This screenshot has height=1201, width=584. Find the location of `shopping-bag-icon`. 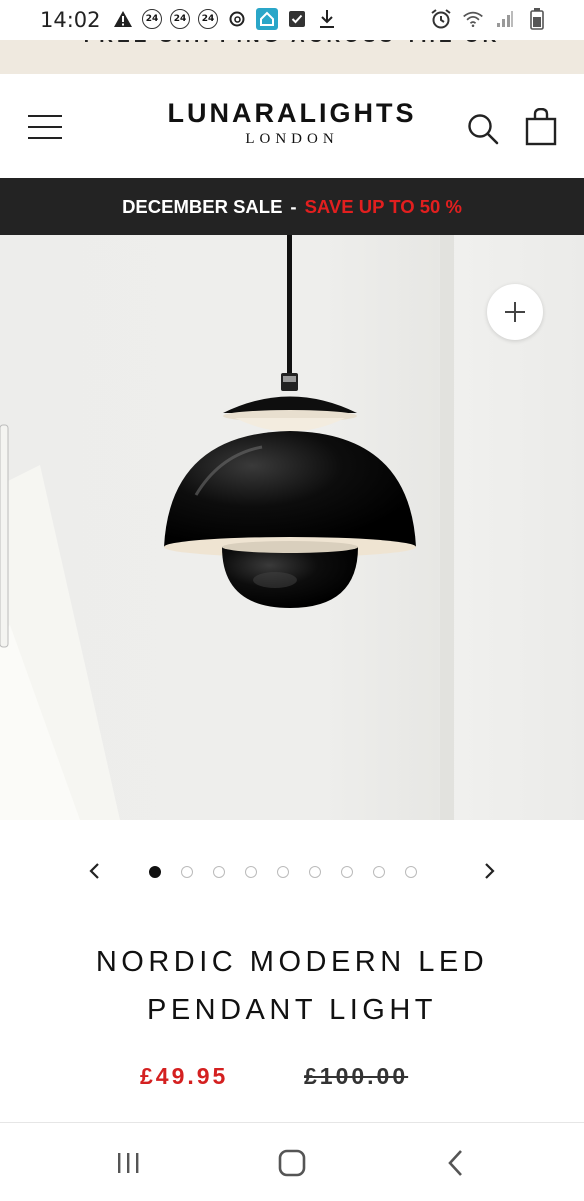

shopping-bag-icon is located at coordinates (541, 126).